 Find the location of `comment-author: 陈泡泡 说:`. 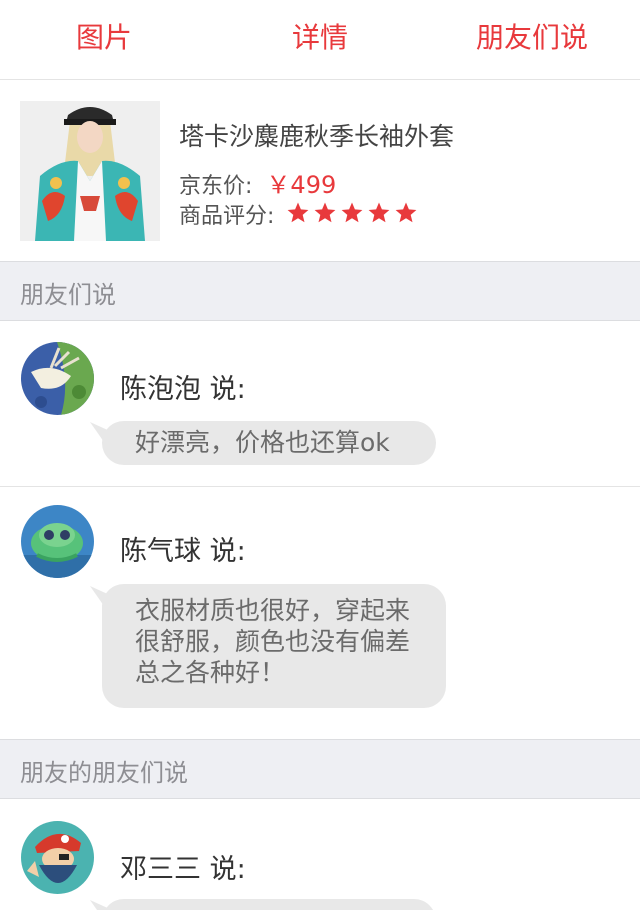

comment-author: 陈泡泡 说: is located at coordinates (183, 389).